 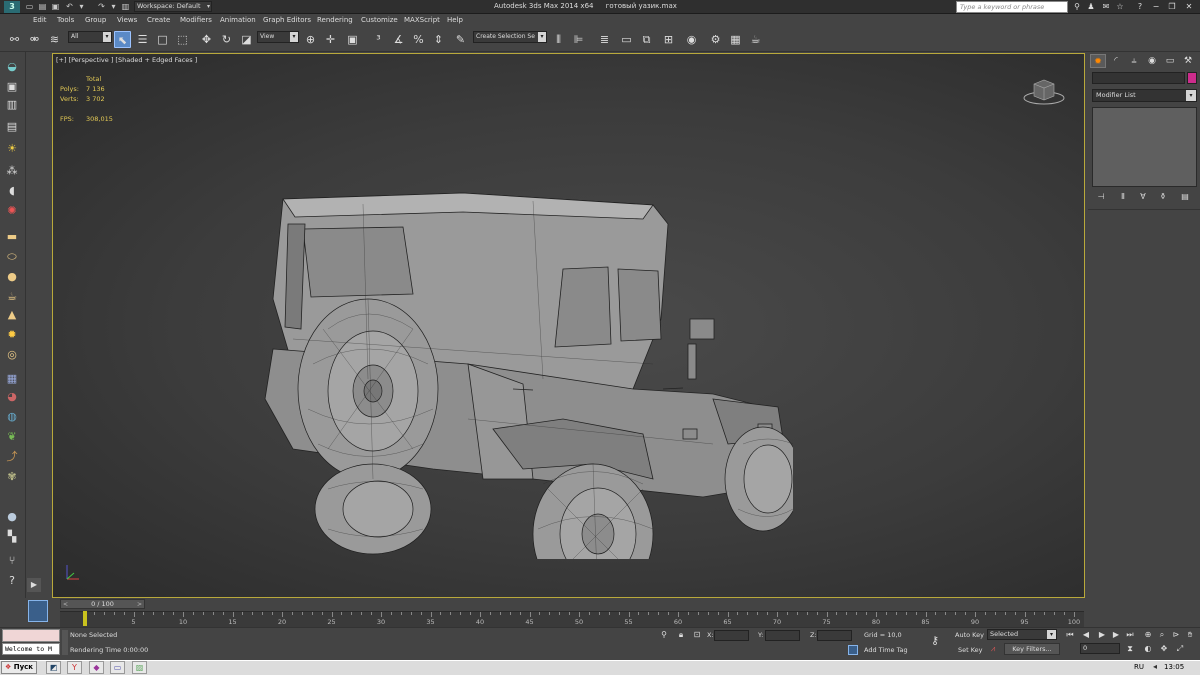 What do you see at coordinates (715, 39) in the screenshot?
I see `render-setup-icon: ⚙` at bounding box center [715, 39].